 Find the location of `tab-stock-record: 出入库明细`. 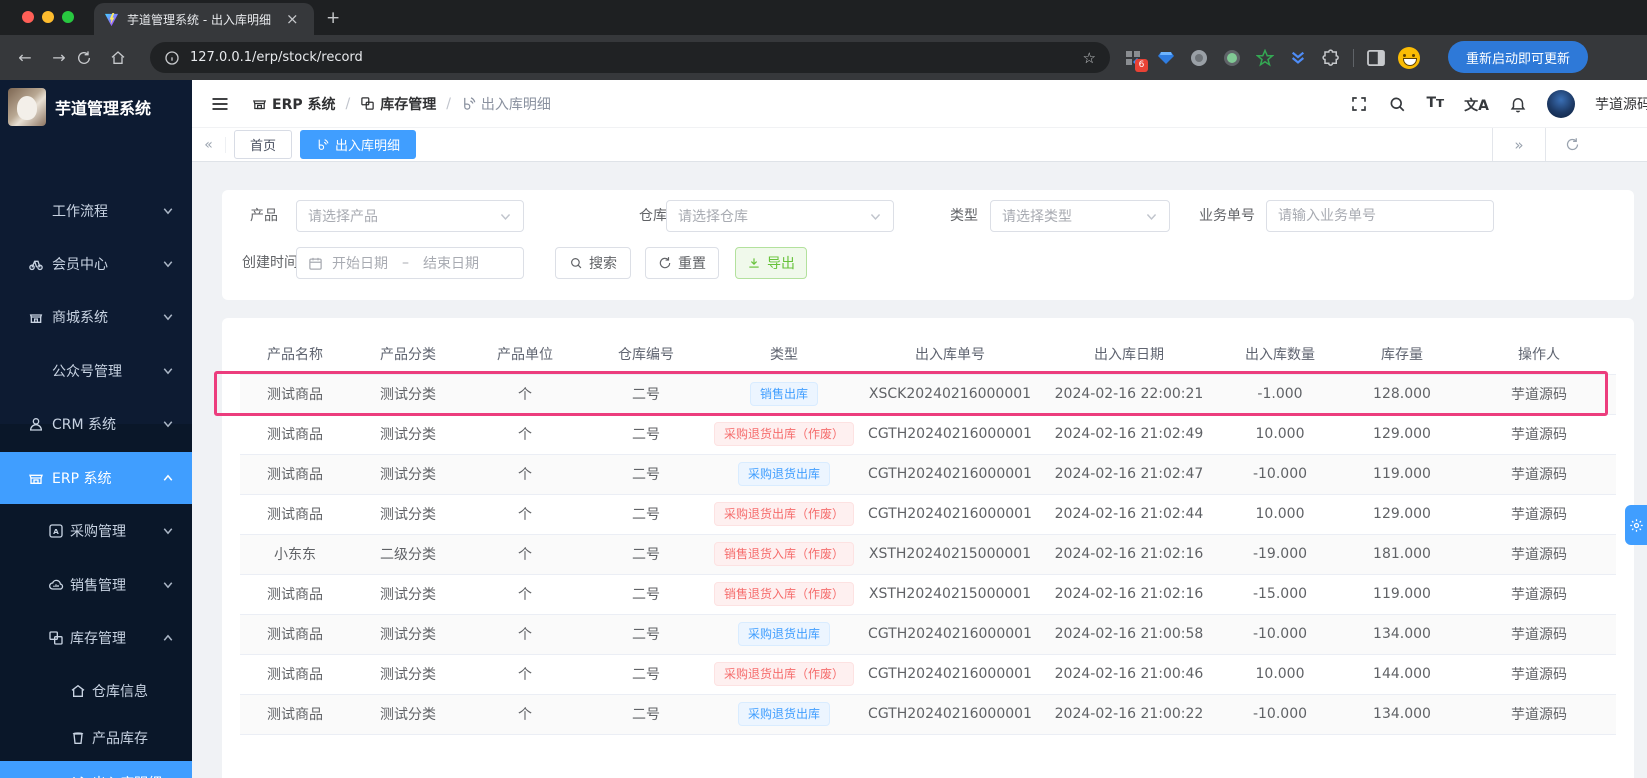

tab-stock-record: 出入库明细 is located at coordinates (358, 144).